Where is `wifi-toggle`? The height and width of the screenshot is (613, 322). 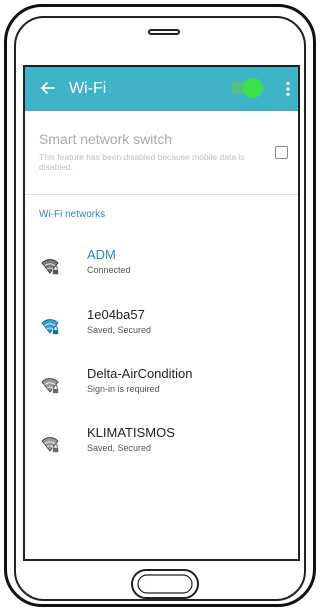 wifi-toggle is located at coordinates (247, 88).